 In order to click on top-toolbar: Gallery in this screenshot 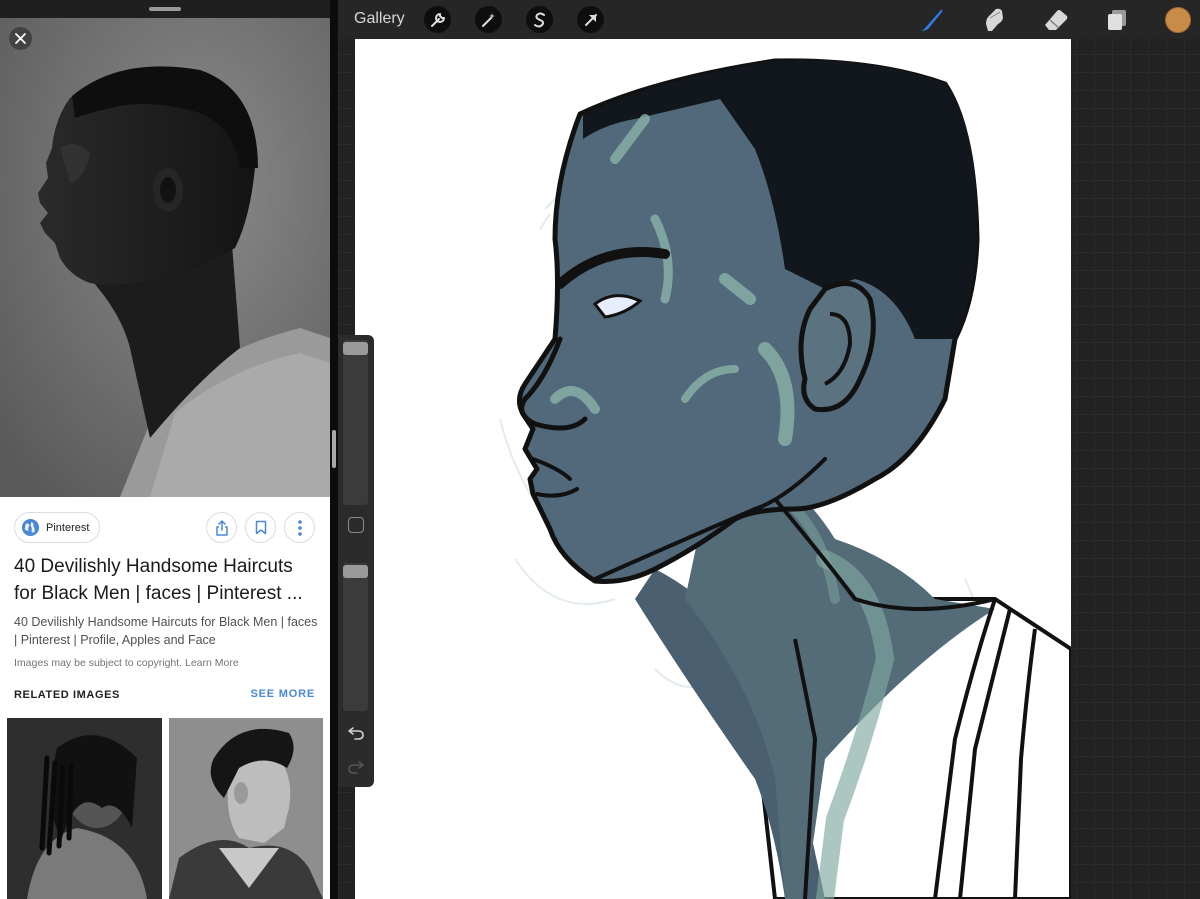, I will do `click(769, 19)`.